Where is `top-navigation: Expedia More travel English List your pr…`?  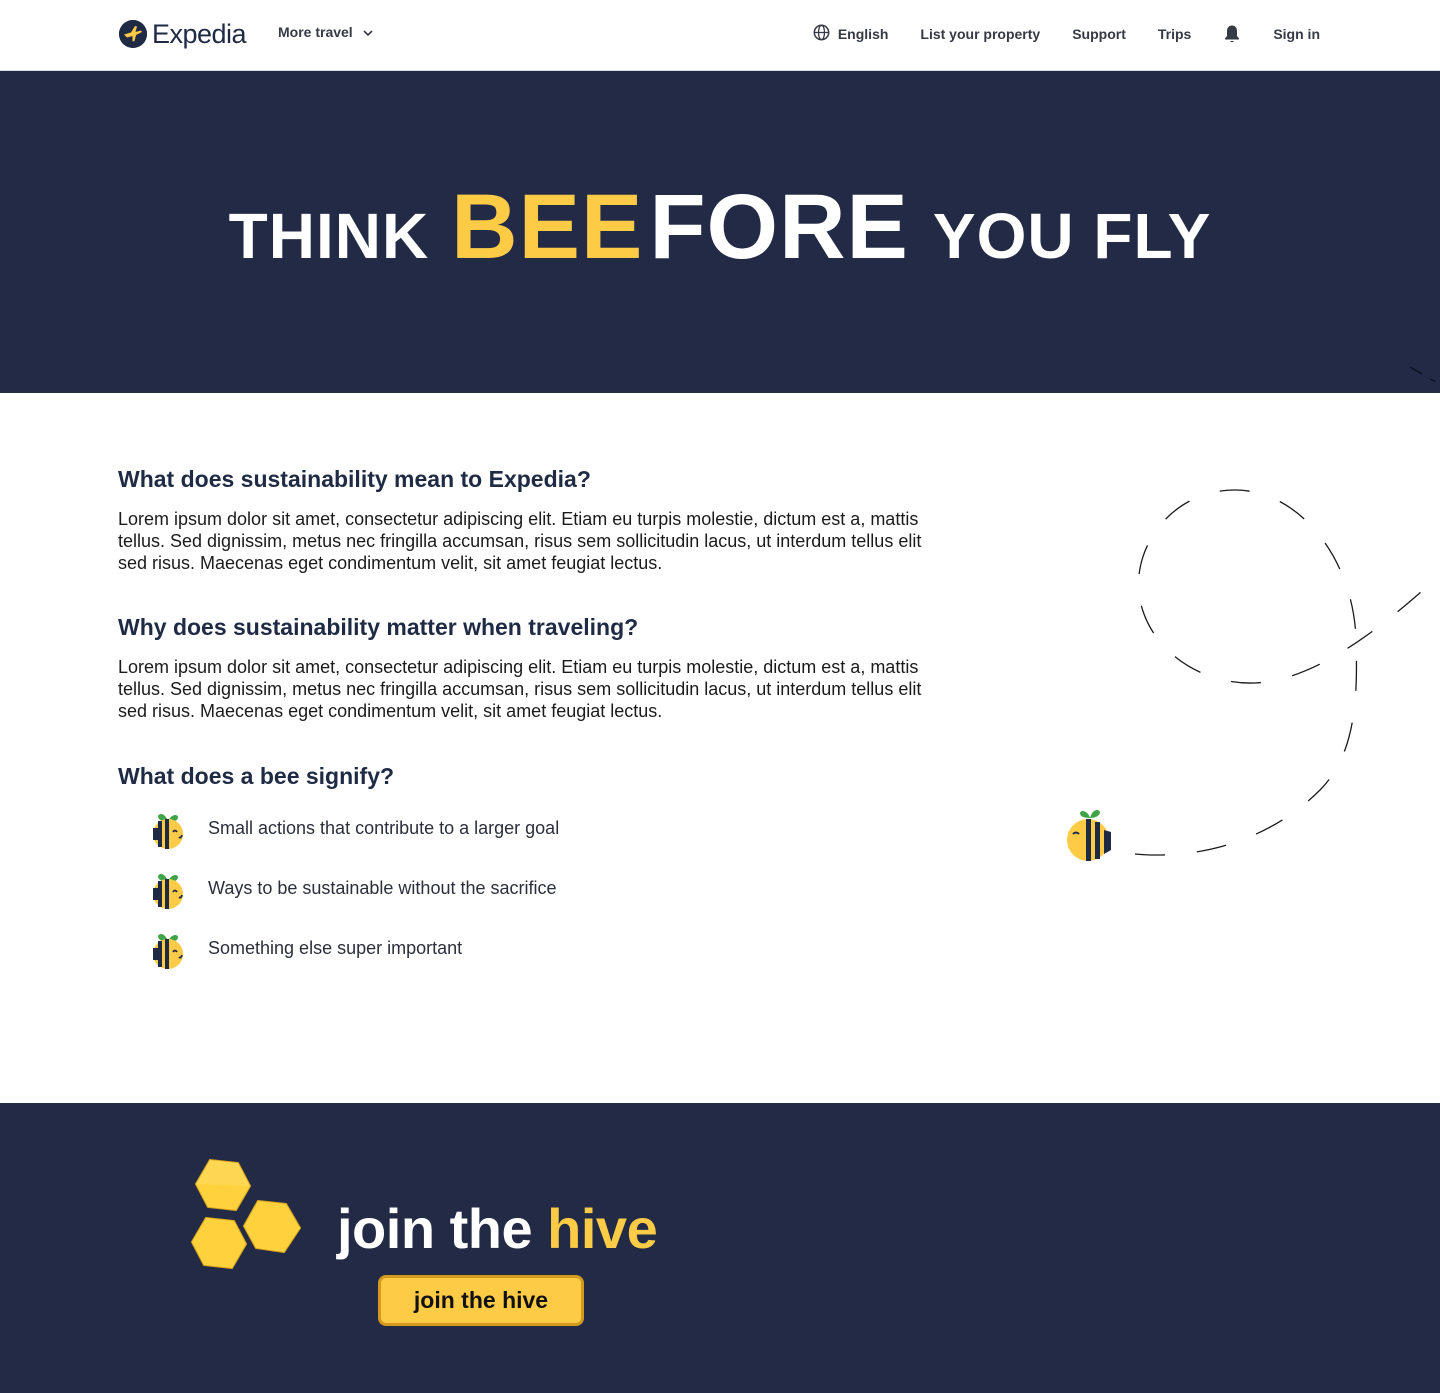 top-navigation: Expedia More travel English List your pr… is located at coordinates (720, 35).